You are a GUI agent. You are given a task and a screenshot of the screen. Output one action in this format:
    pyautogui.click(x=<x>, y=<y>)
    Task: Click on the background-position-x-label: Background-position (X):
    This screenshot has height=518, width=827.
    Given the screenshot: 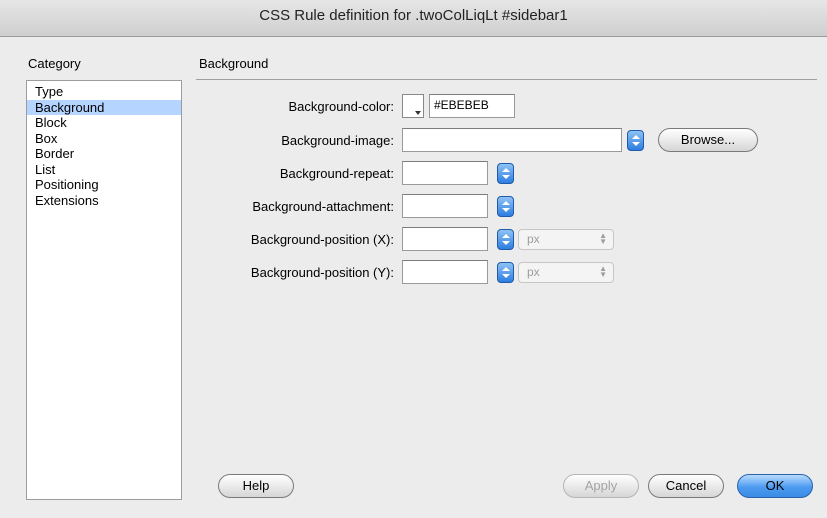 What is the action you would take?
    pyautogui.click(x=322, y=239)
    